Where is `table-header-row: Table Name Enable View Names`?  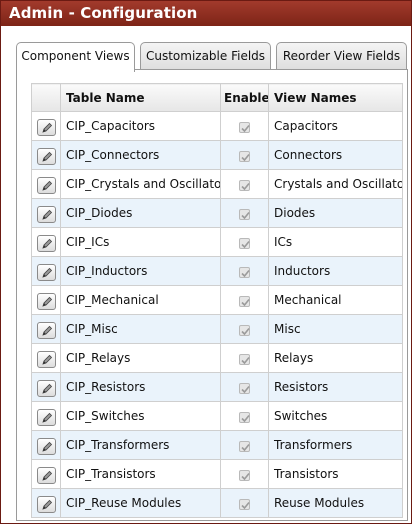 table-header-row: Table Name Enable View Names is located at coordinates (217, 97).